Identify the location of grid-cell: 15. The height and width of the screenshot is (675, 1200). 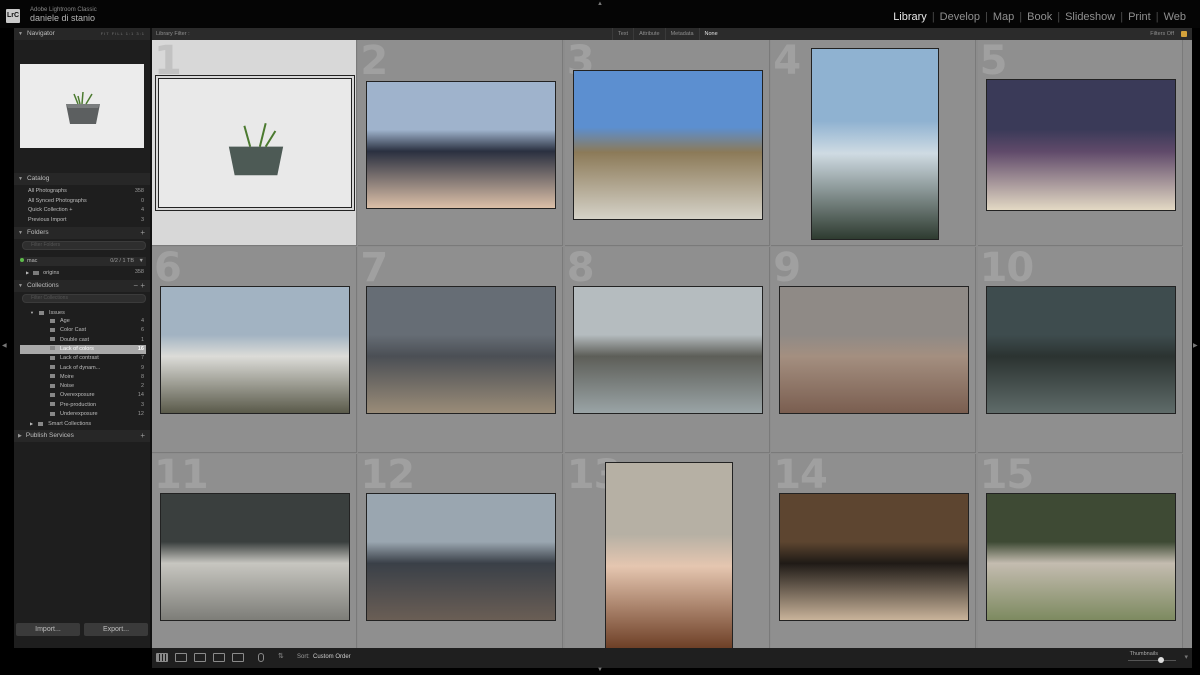
(1080, 551).